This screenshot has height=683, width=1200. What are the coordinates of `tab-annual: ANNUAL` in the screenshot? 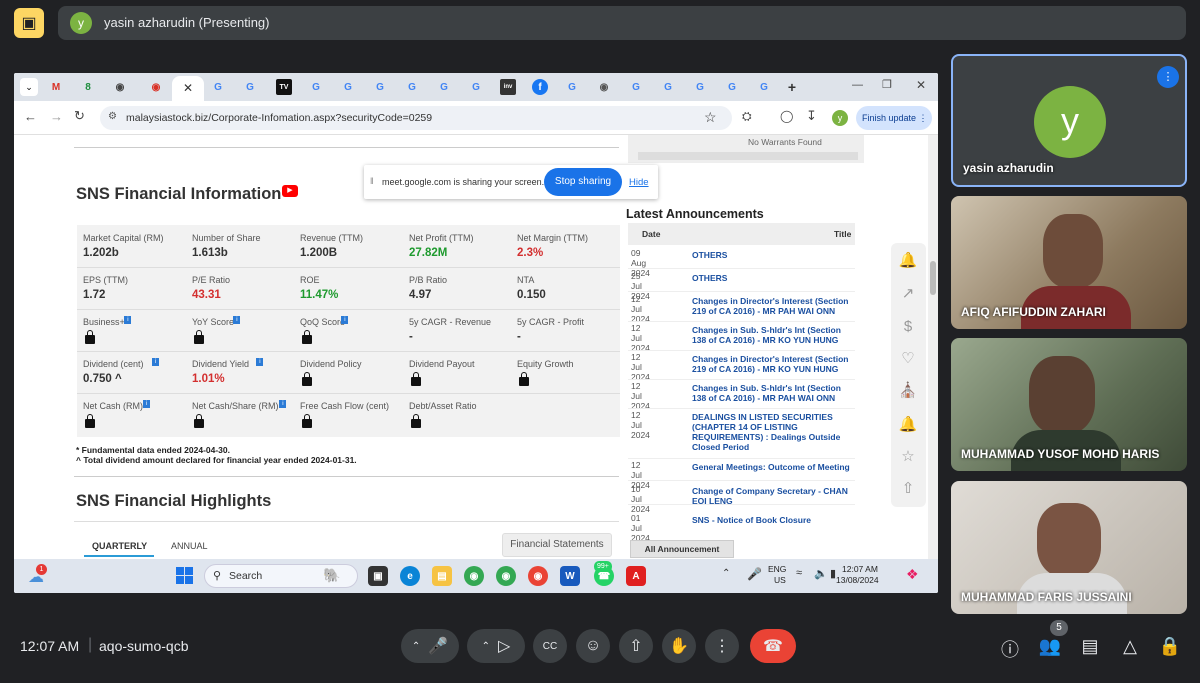 It's located at (189, 546).